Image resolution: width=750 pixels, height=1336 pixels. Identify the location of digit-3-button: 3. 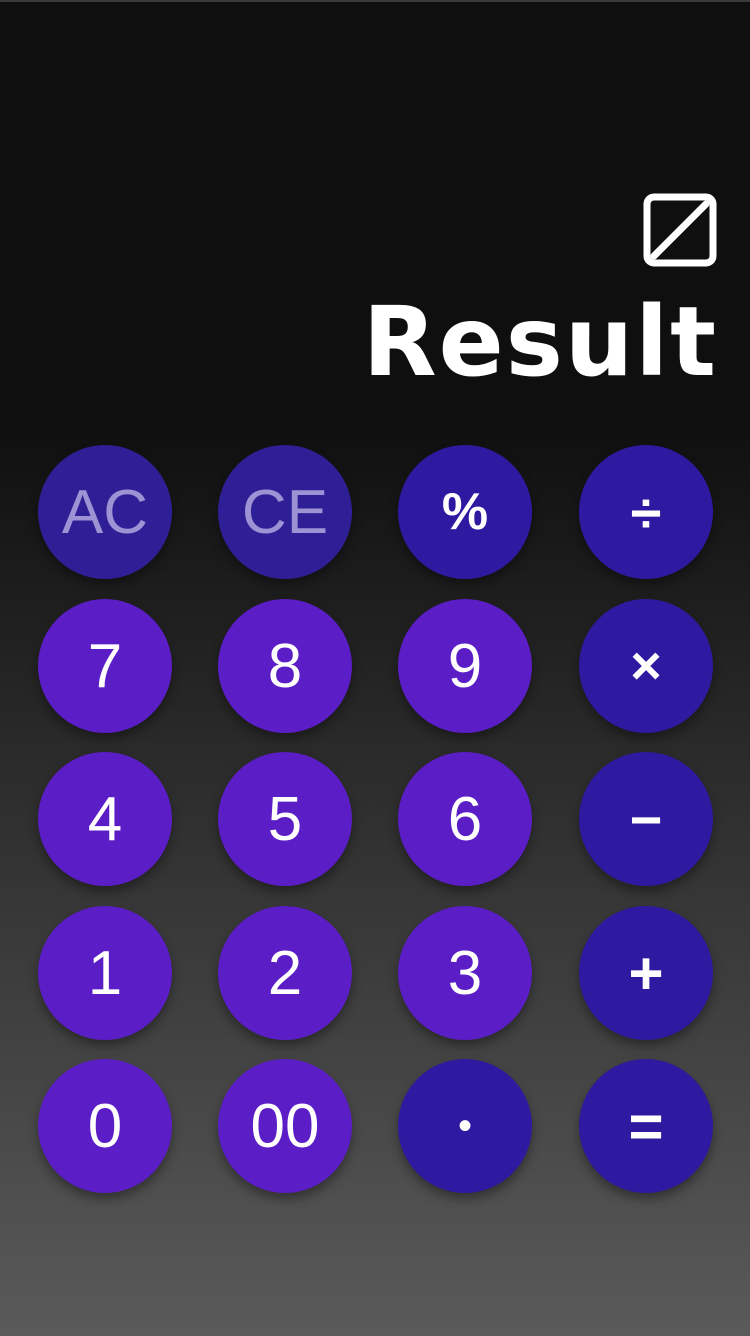
(465, 973).